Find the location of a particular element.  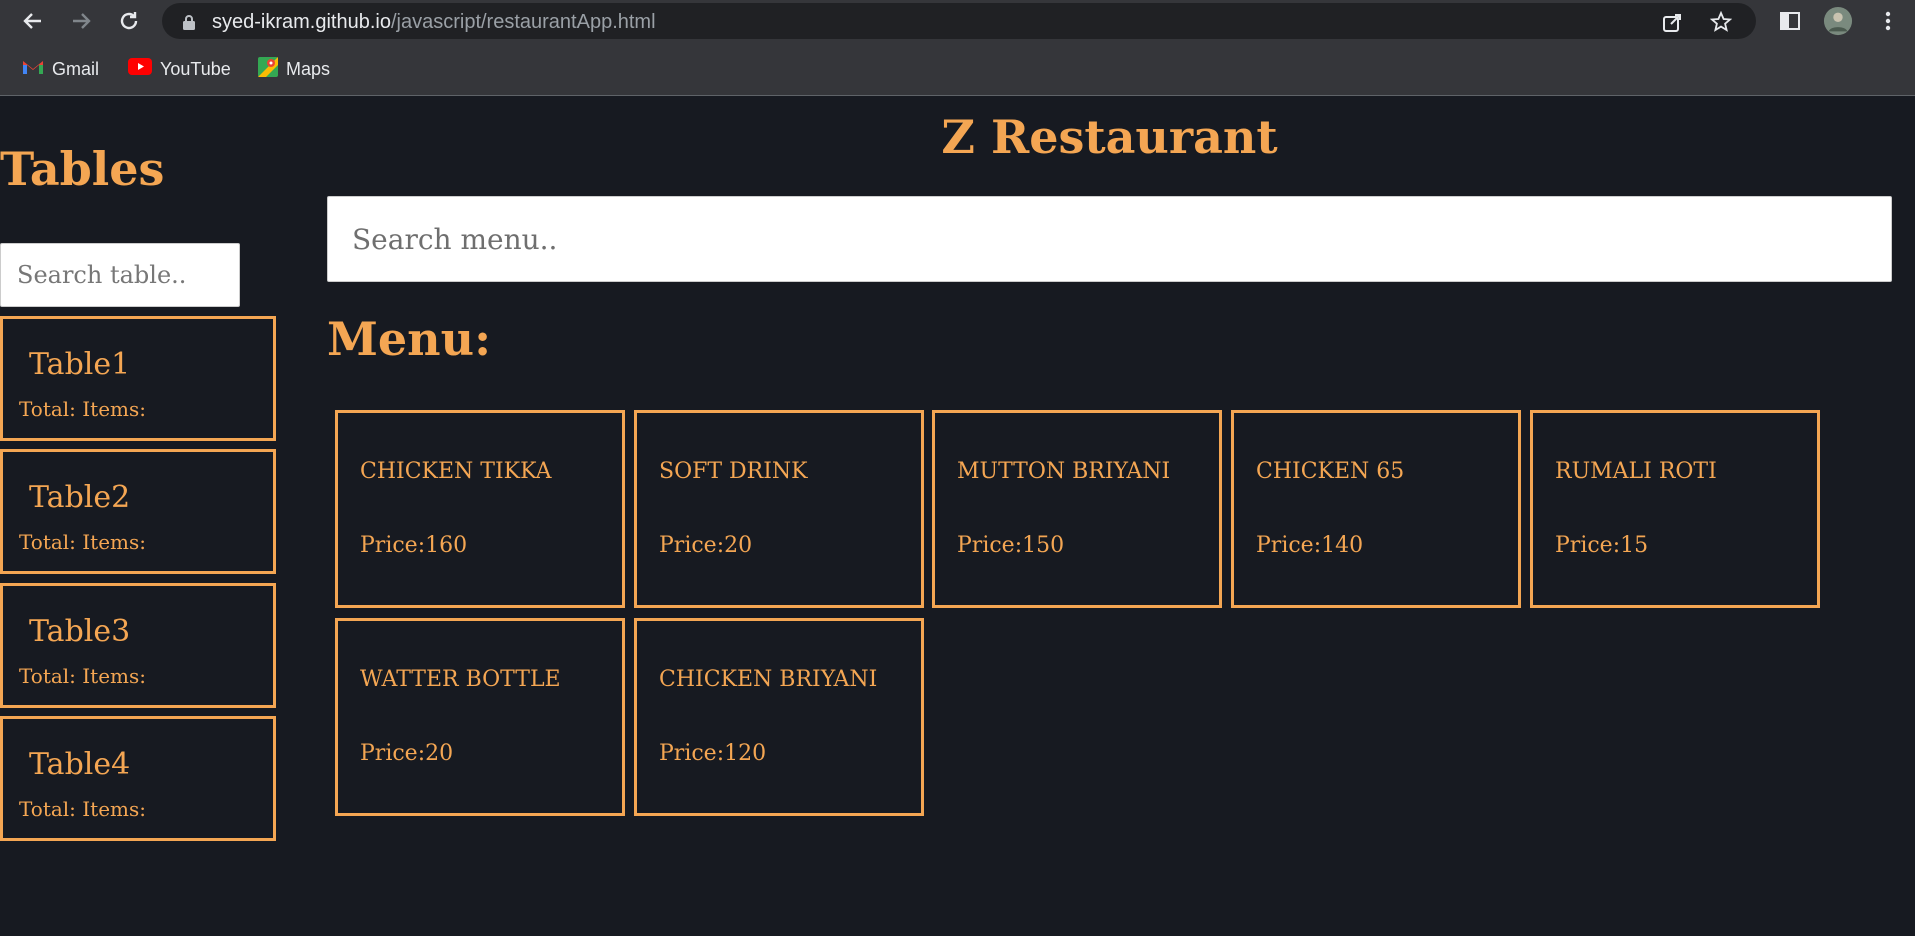

lock-icon is located at coordinates (189, 22).